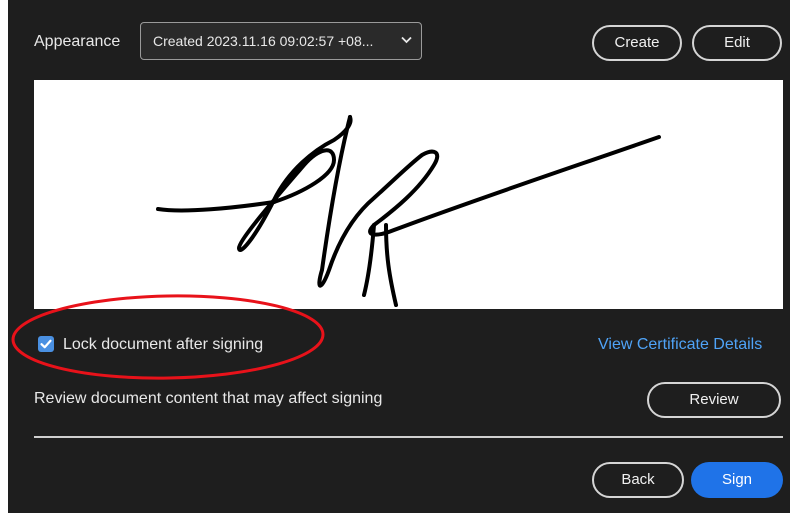 This screenshot has height=513, width=790. Describe the element at coordinates (406, 40) in the screenshot. I see `chevron-down-icon` at that location.